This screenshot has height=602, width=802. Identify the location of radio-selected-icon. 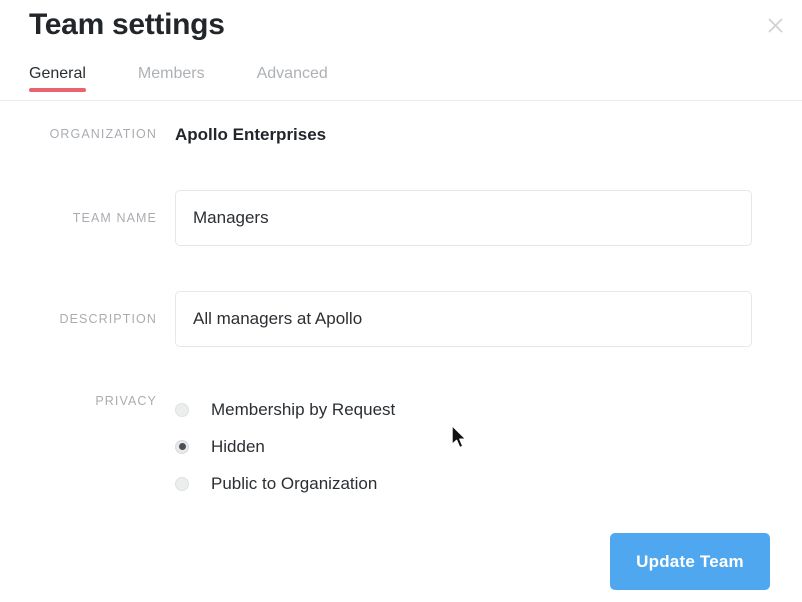
(182, 446).